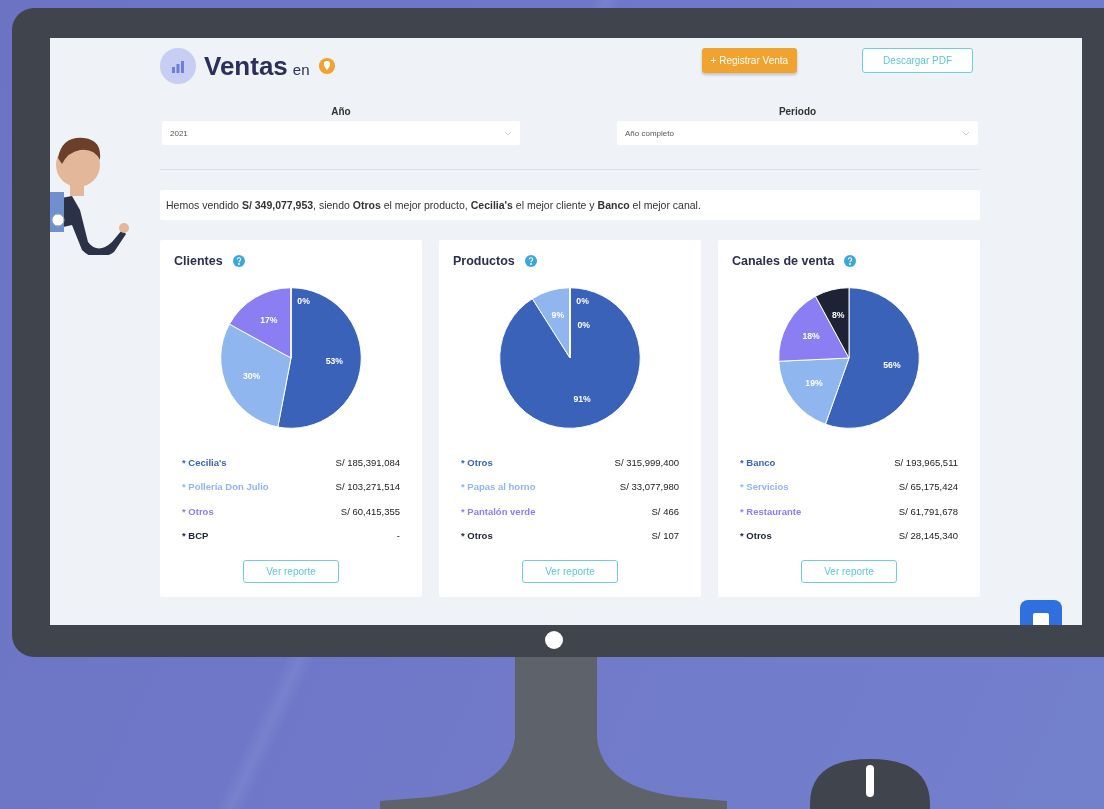 The height and width of the screenshot is (809, 1104). What do you see at coordinates (783, 261) in the screenshot?
I see `card-title: Canales de venta` at bounding box center [783, 261].